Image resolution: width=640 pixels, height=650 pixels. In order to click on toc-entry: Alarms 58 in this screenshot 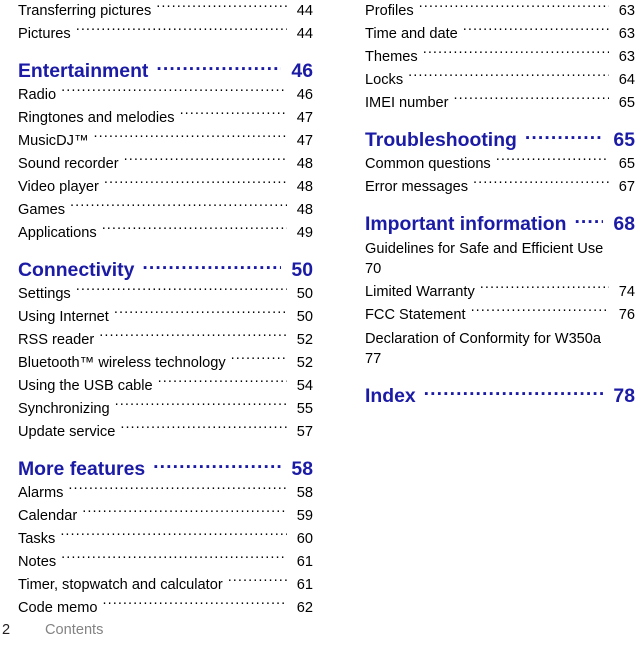, I will do `click(165, 493)`.